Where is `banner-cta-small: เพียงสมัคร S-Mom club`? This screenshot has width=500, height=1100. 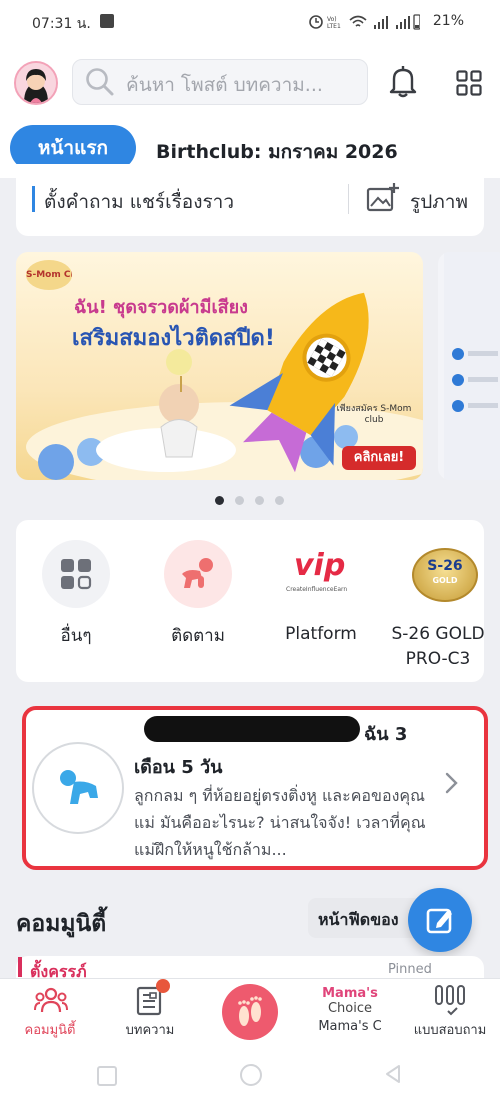 banner-cta-small: เพียงสมัคร S-Mom club is located at coordinates (374, 414).